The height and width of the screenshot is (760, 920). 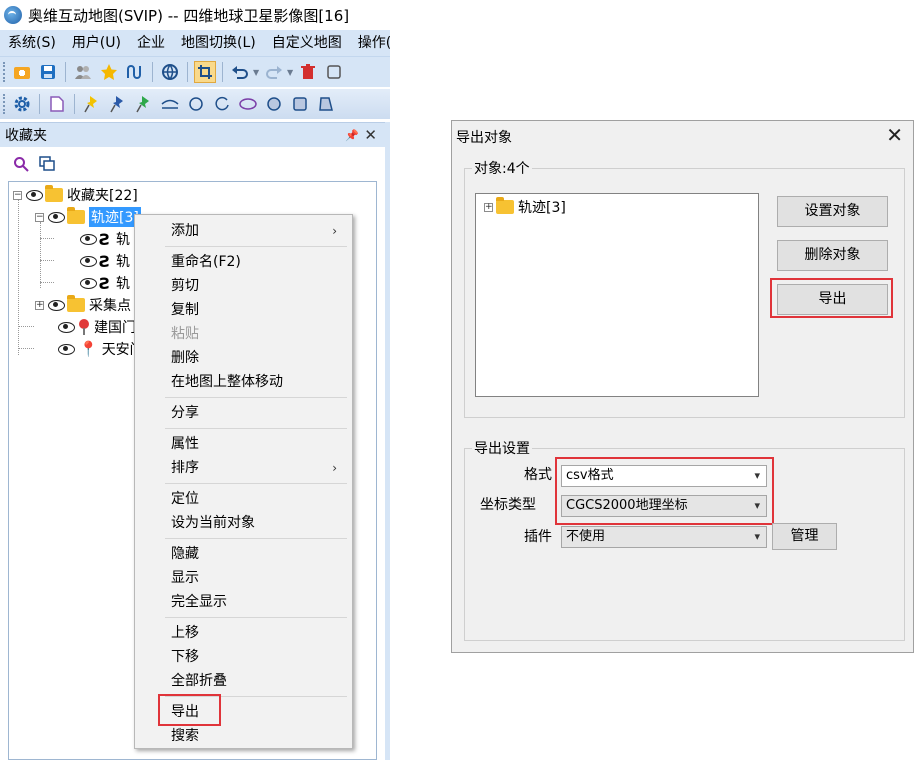 I want to click on arc-icon, so click(x=222, y=104).